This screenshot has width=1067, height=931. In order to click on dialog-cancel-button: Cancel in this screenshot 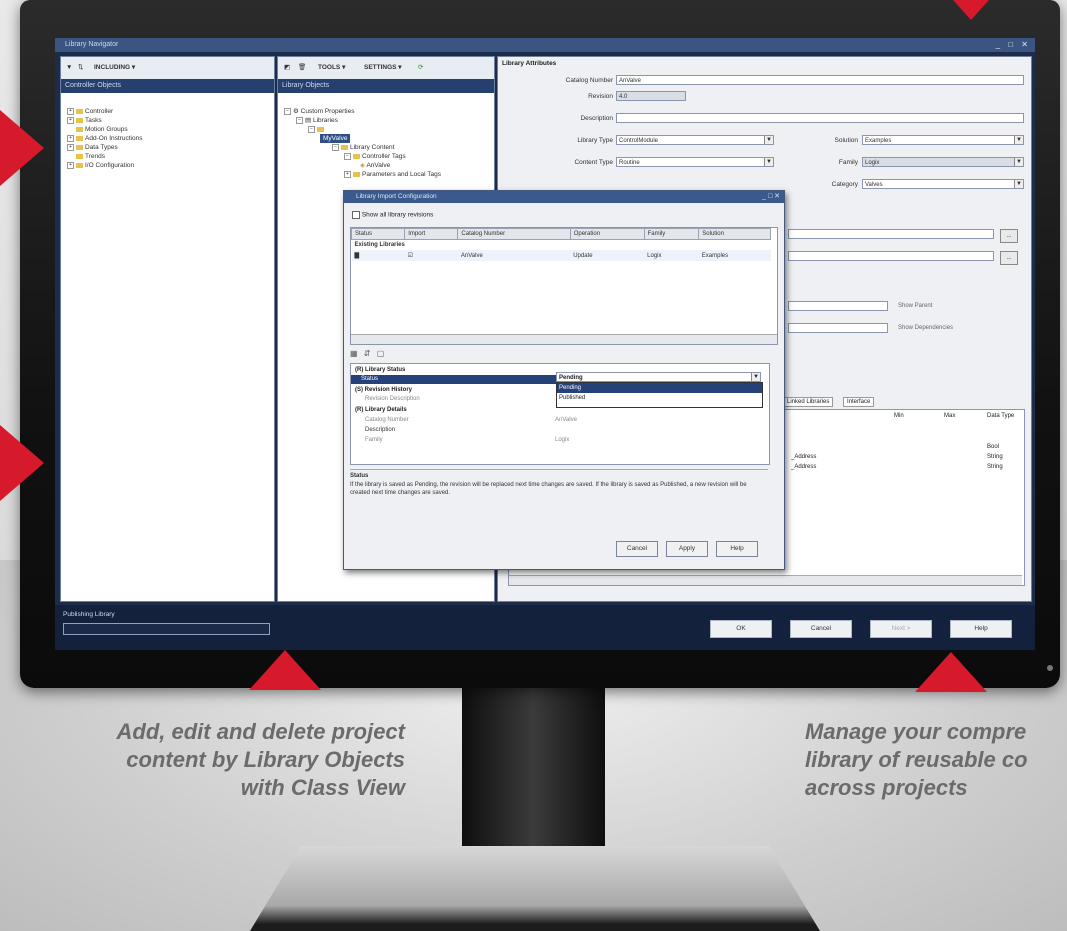, I will do `click(637, 549)`.